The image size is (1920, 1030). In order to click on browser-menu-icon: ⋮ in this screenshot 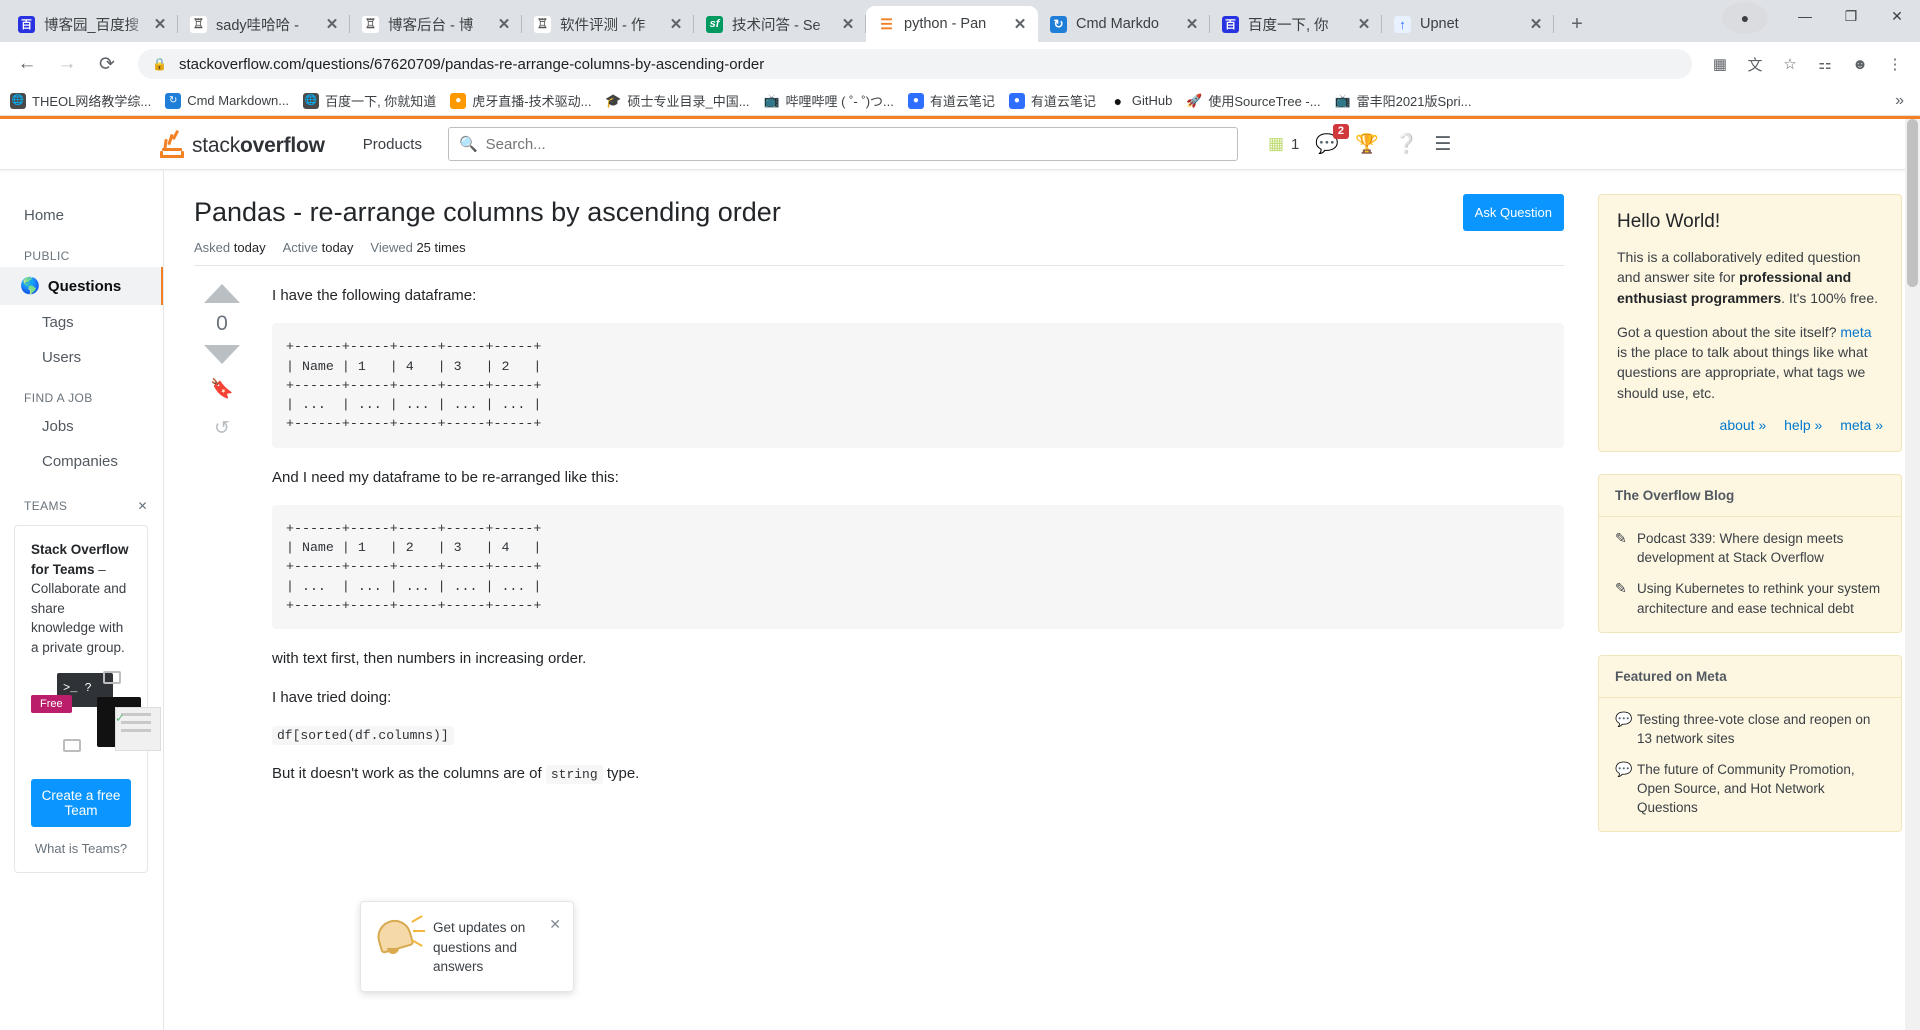, I will do `click(1895, 64)`.